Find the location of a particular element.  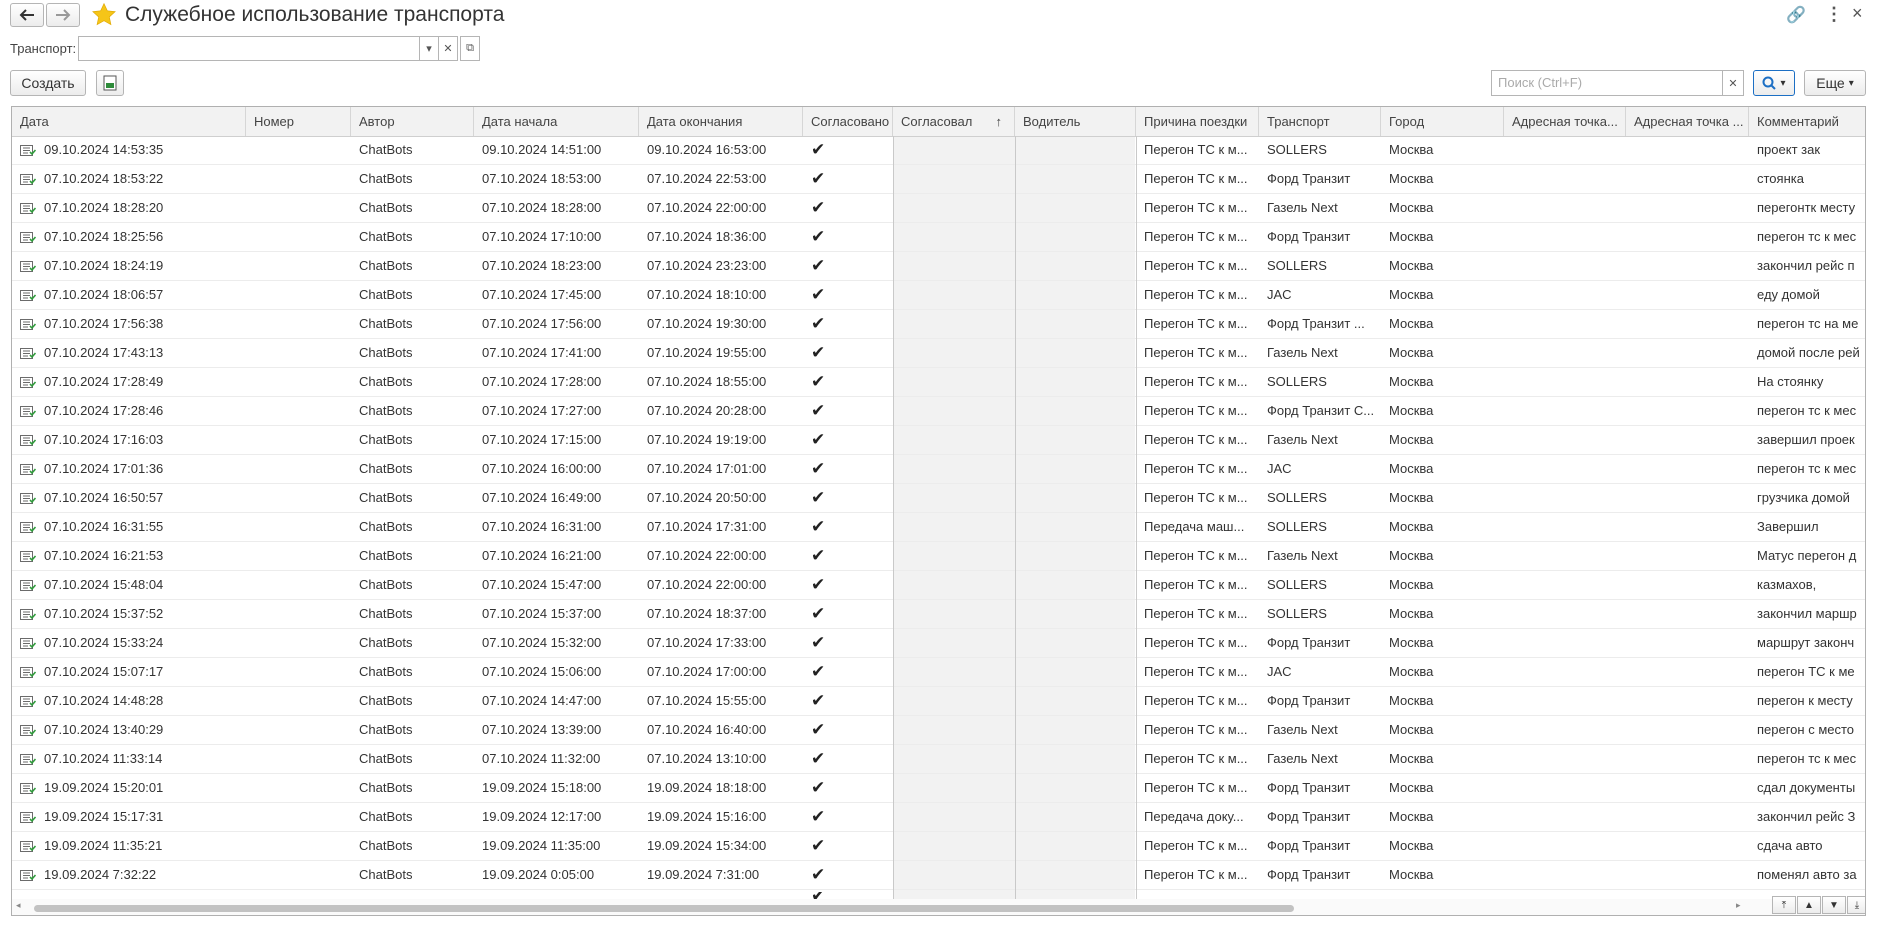

link-icon: 🔗 is located at coordinates (1796, 15).